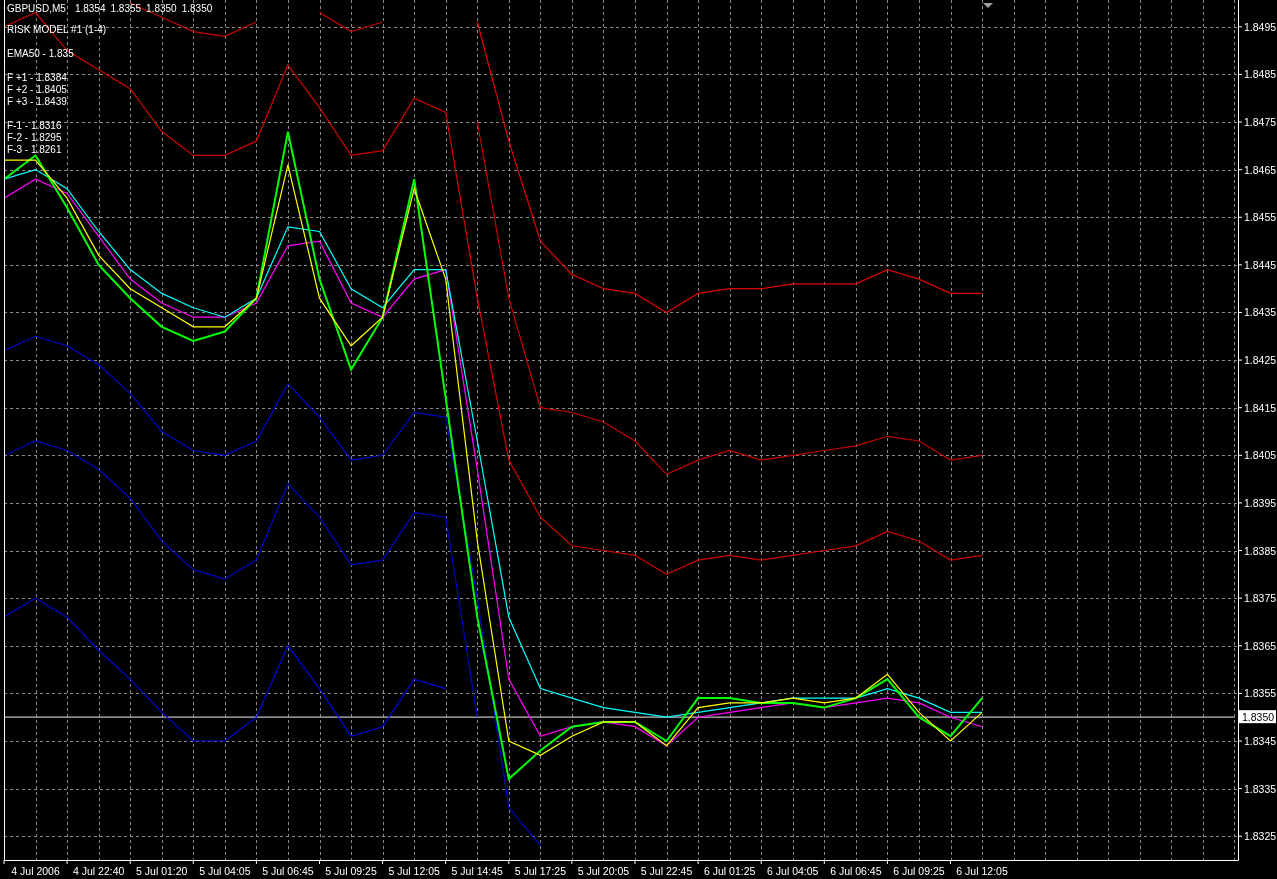 The height and width of the screenshot is (879, 1277). I want to click on price-axis-label: 1.8455, so click(1260, 217).